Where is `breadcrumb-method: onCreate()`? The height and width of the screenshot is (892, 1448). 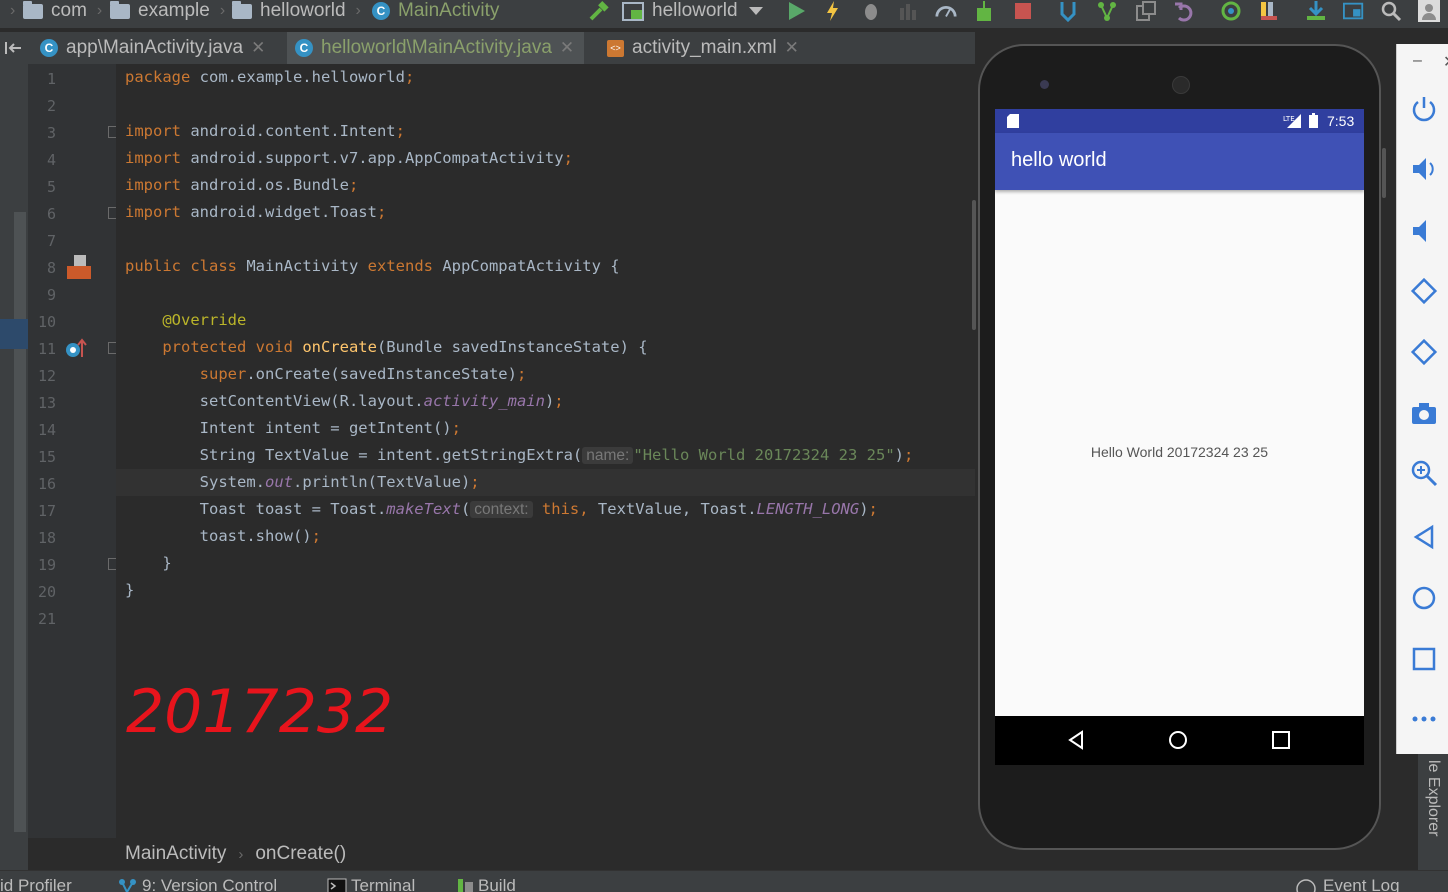 breadcrumb-method: onCreate() is located at coordinates (300, 854).